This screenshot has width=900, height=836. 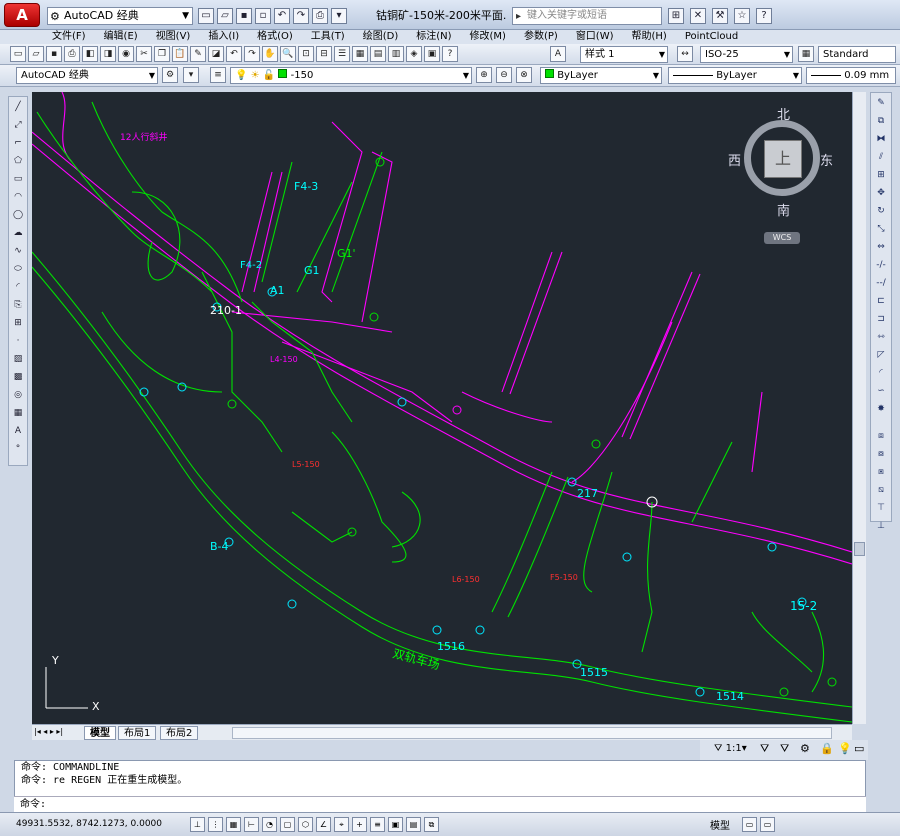 I want to click on hatch-icon: ▨, so click(x=18, y=359).